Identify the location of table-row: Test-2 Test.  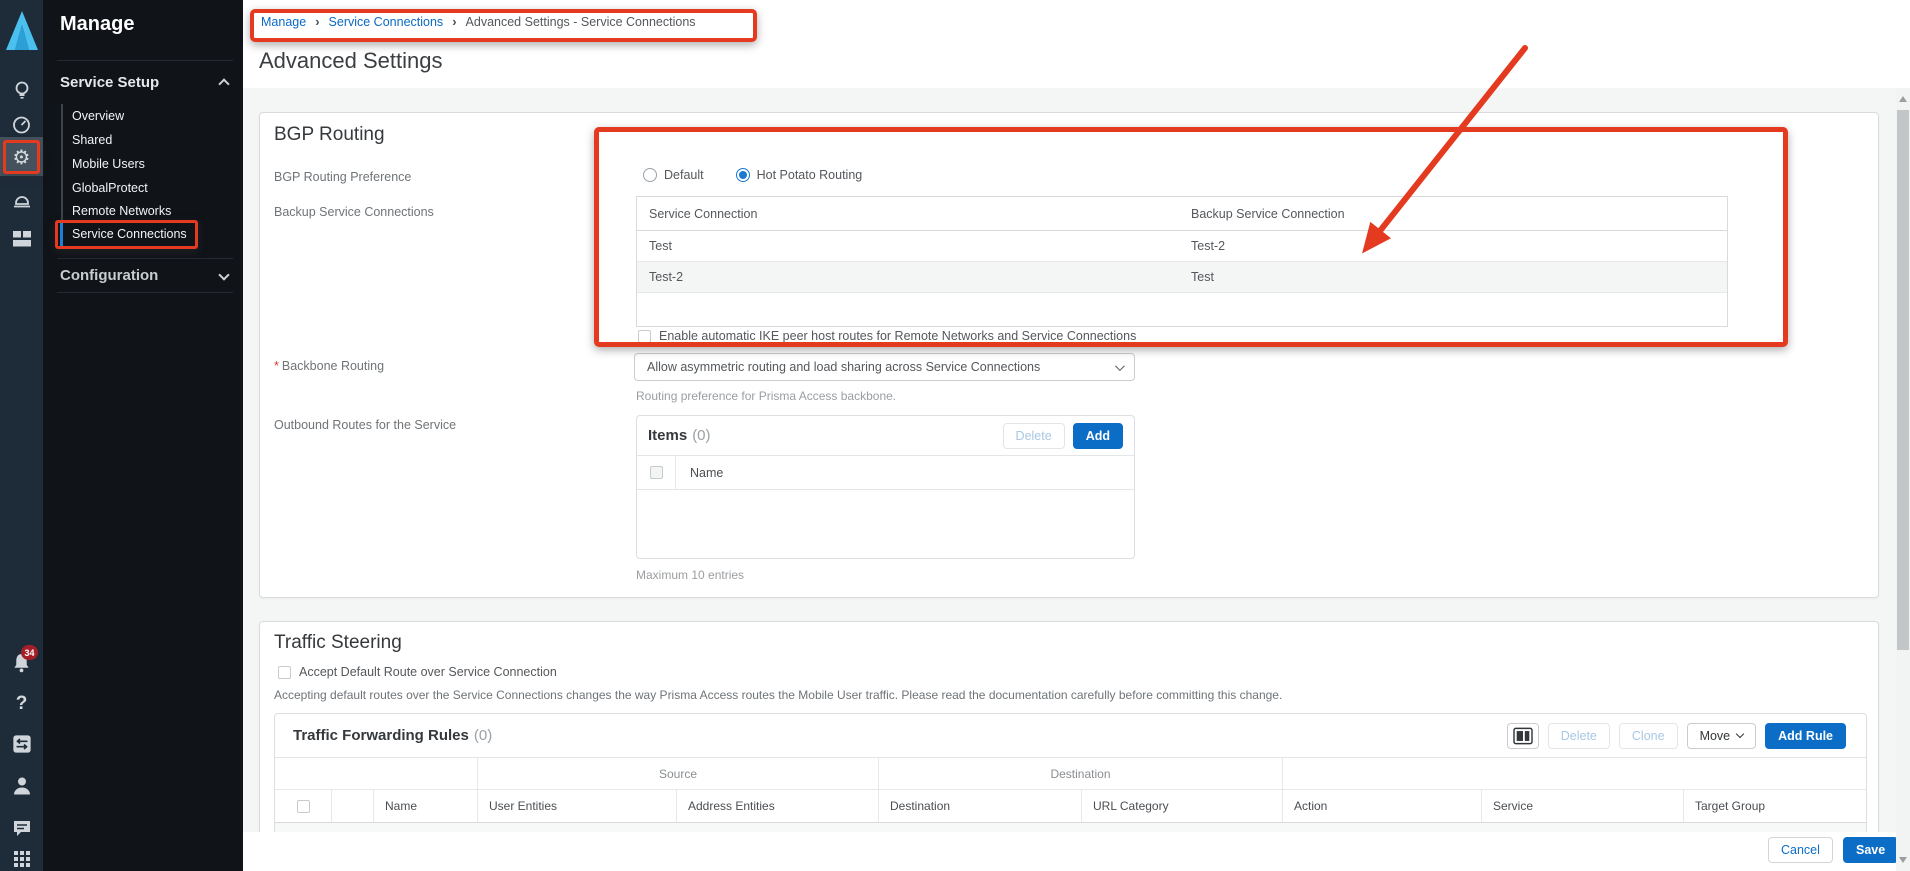
(1182, 277).